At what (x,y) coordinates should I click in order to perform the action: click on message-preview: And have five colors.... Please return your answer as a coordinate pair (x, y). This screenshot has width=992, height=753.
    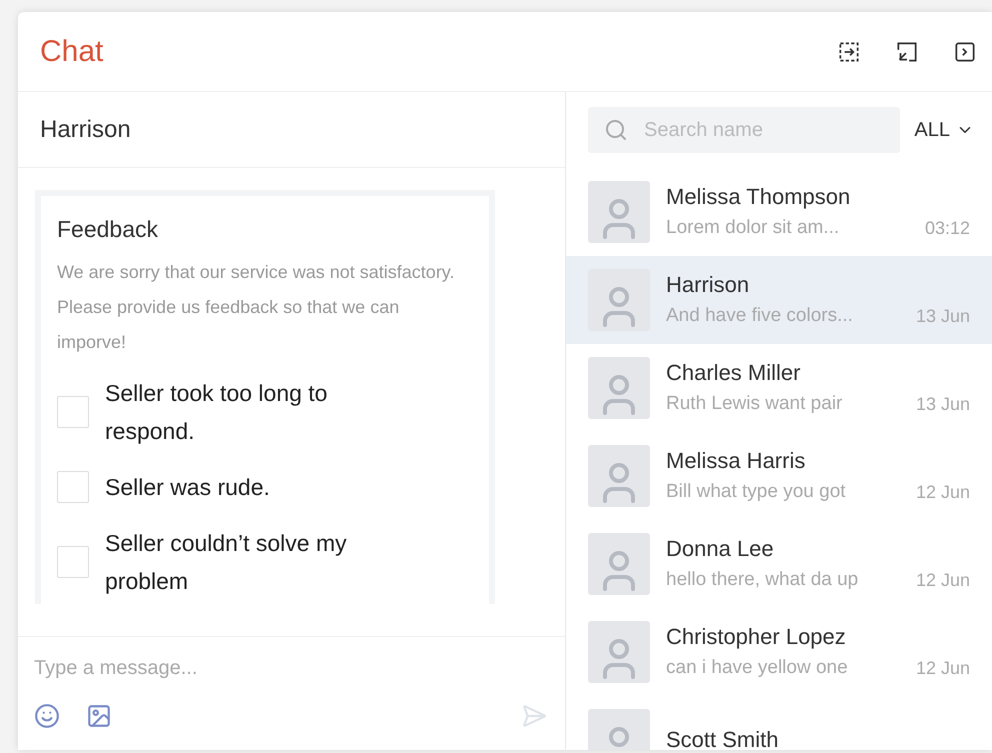
    Looking at the image, I should click on (759, 316).